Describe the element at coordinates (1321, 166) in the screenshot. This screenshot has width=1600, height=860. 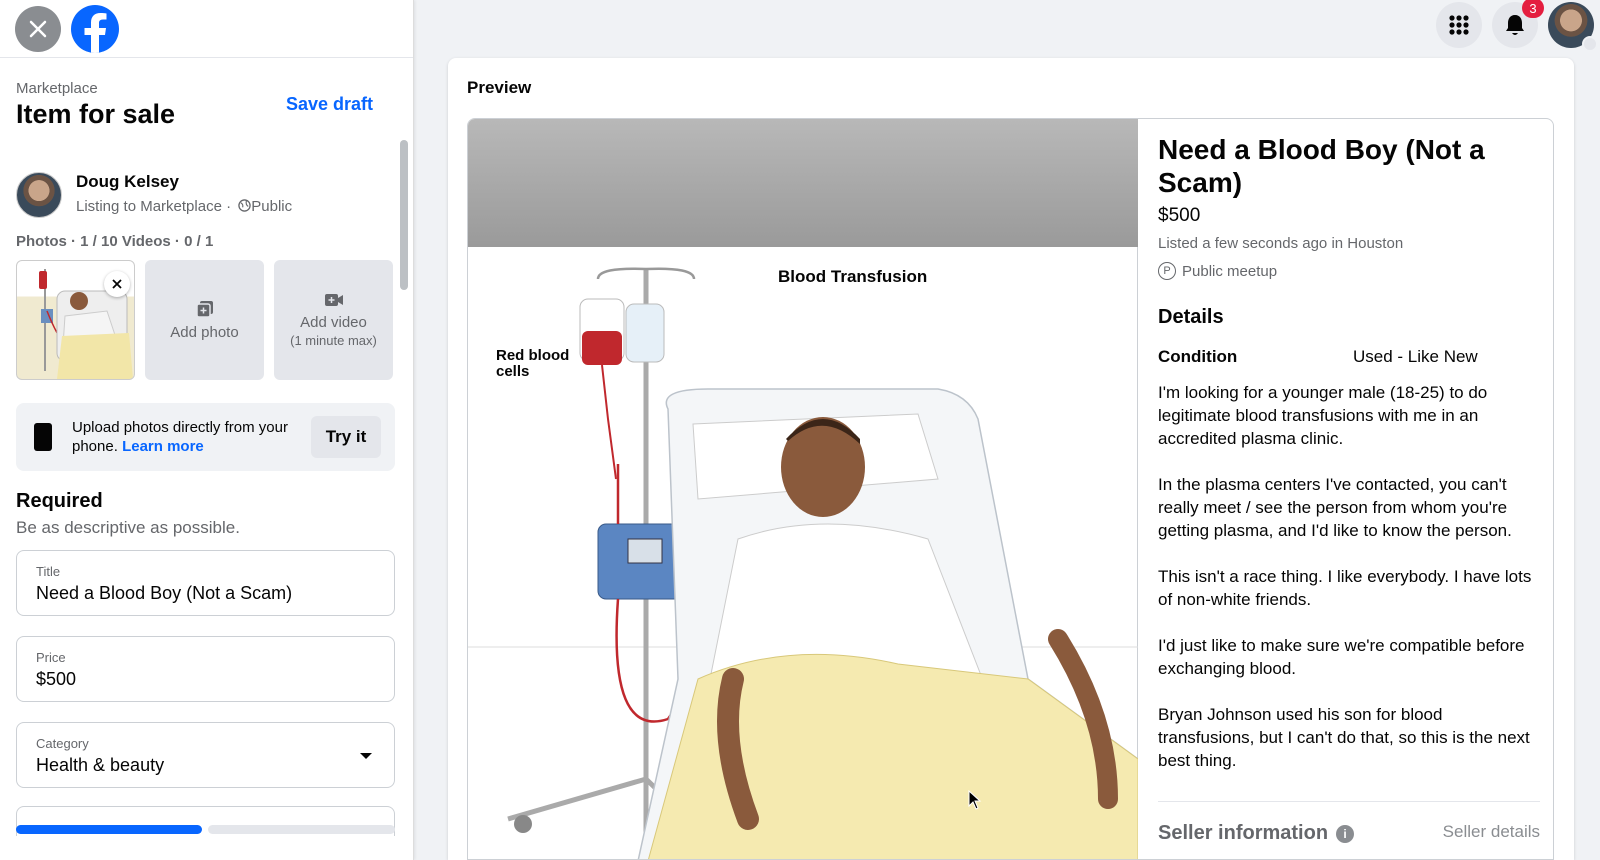
I see `listing-title: Need a Blood Boy (Not a Scam)` at that location.